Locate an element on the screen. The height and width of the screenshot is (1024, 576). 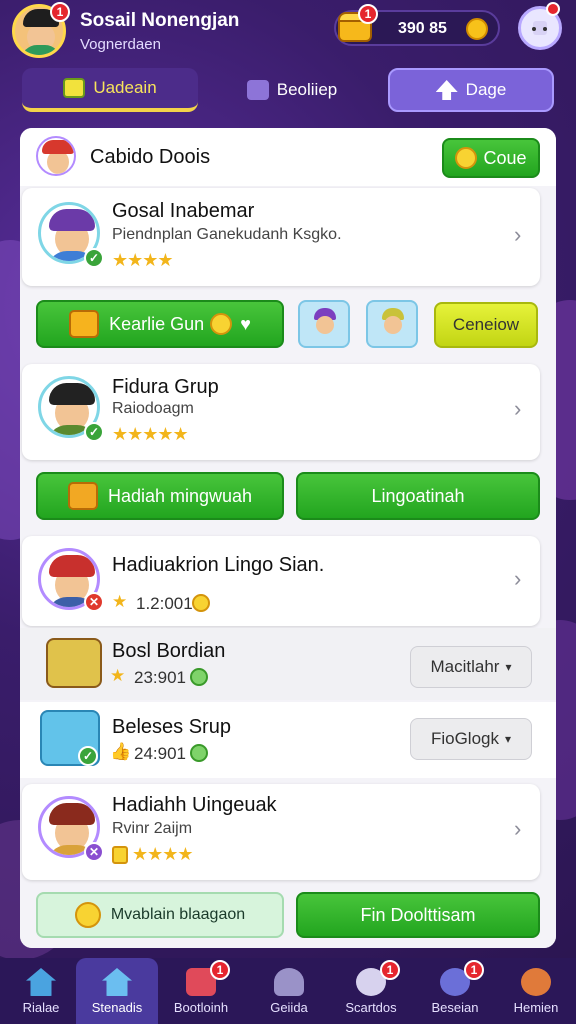
gear-icon is located at coordinates (536, 982).